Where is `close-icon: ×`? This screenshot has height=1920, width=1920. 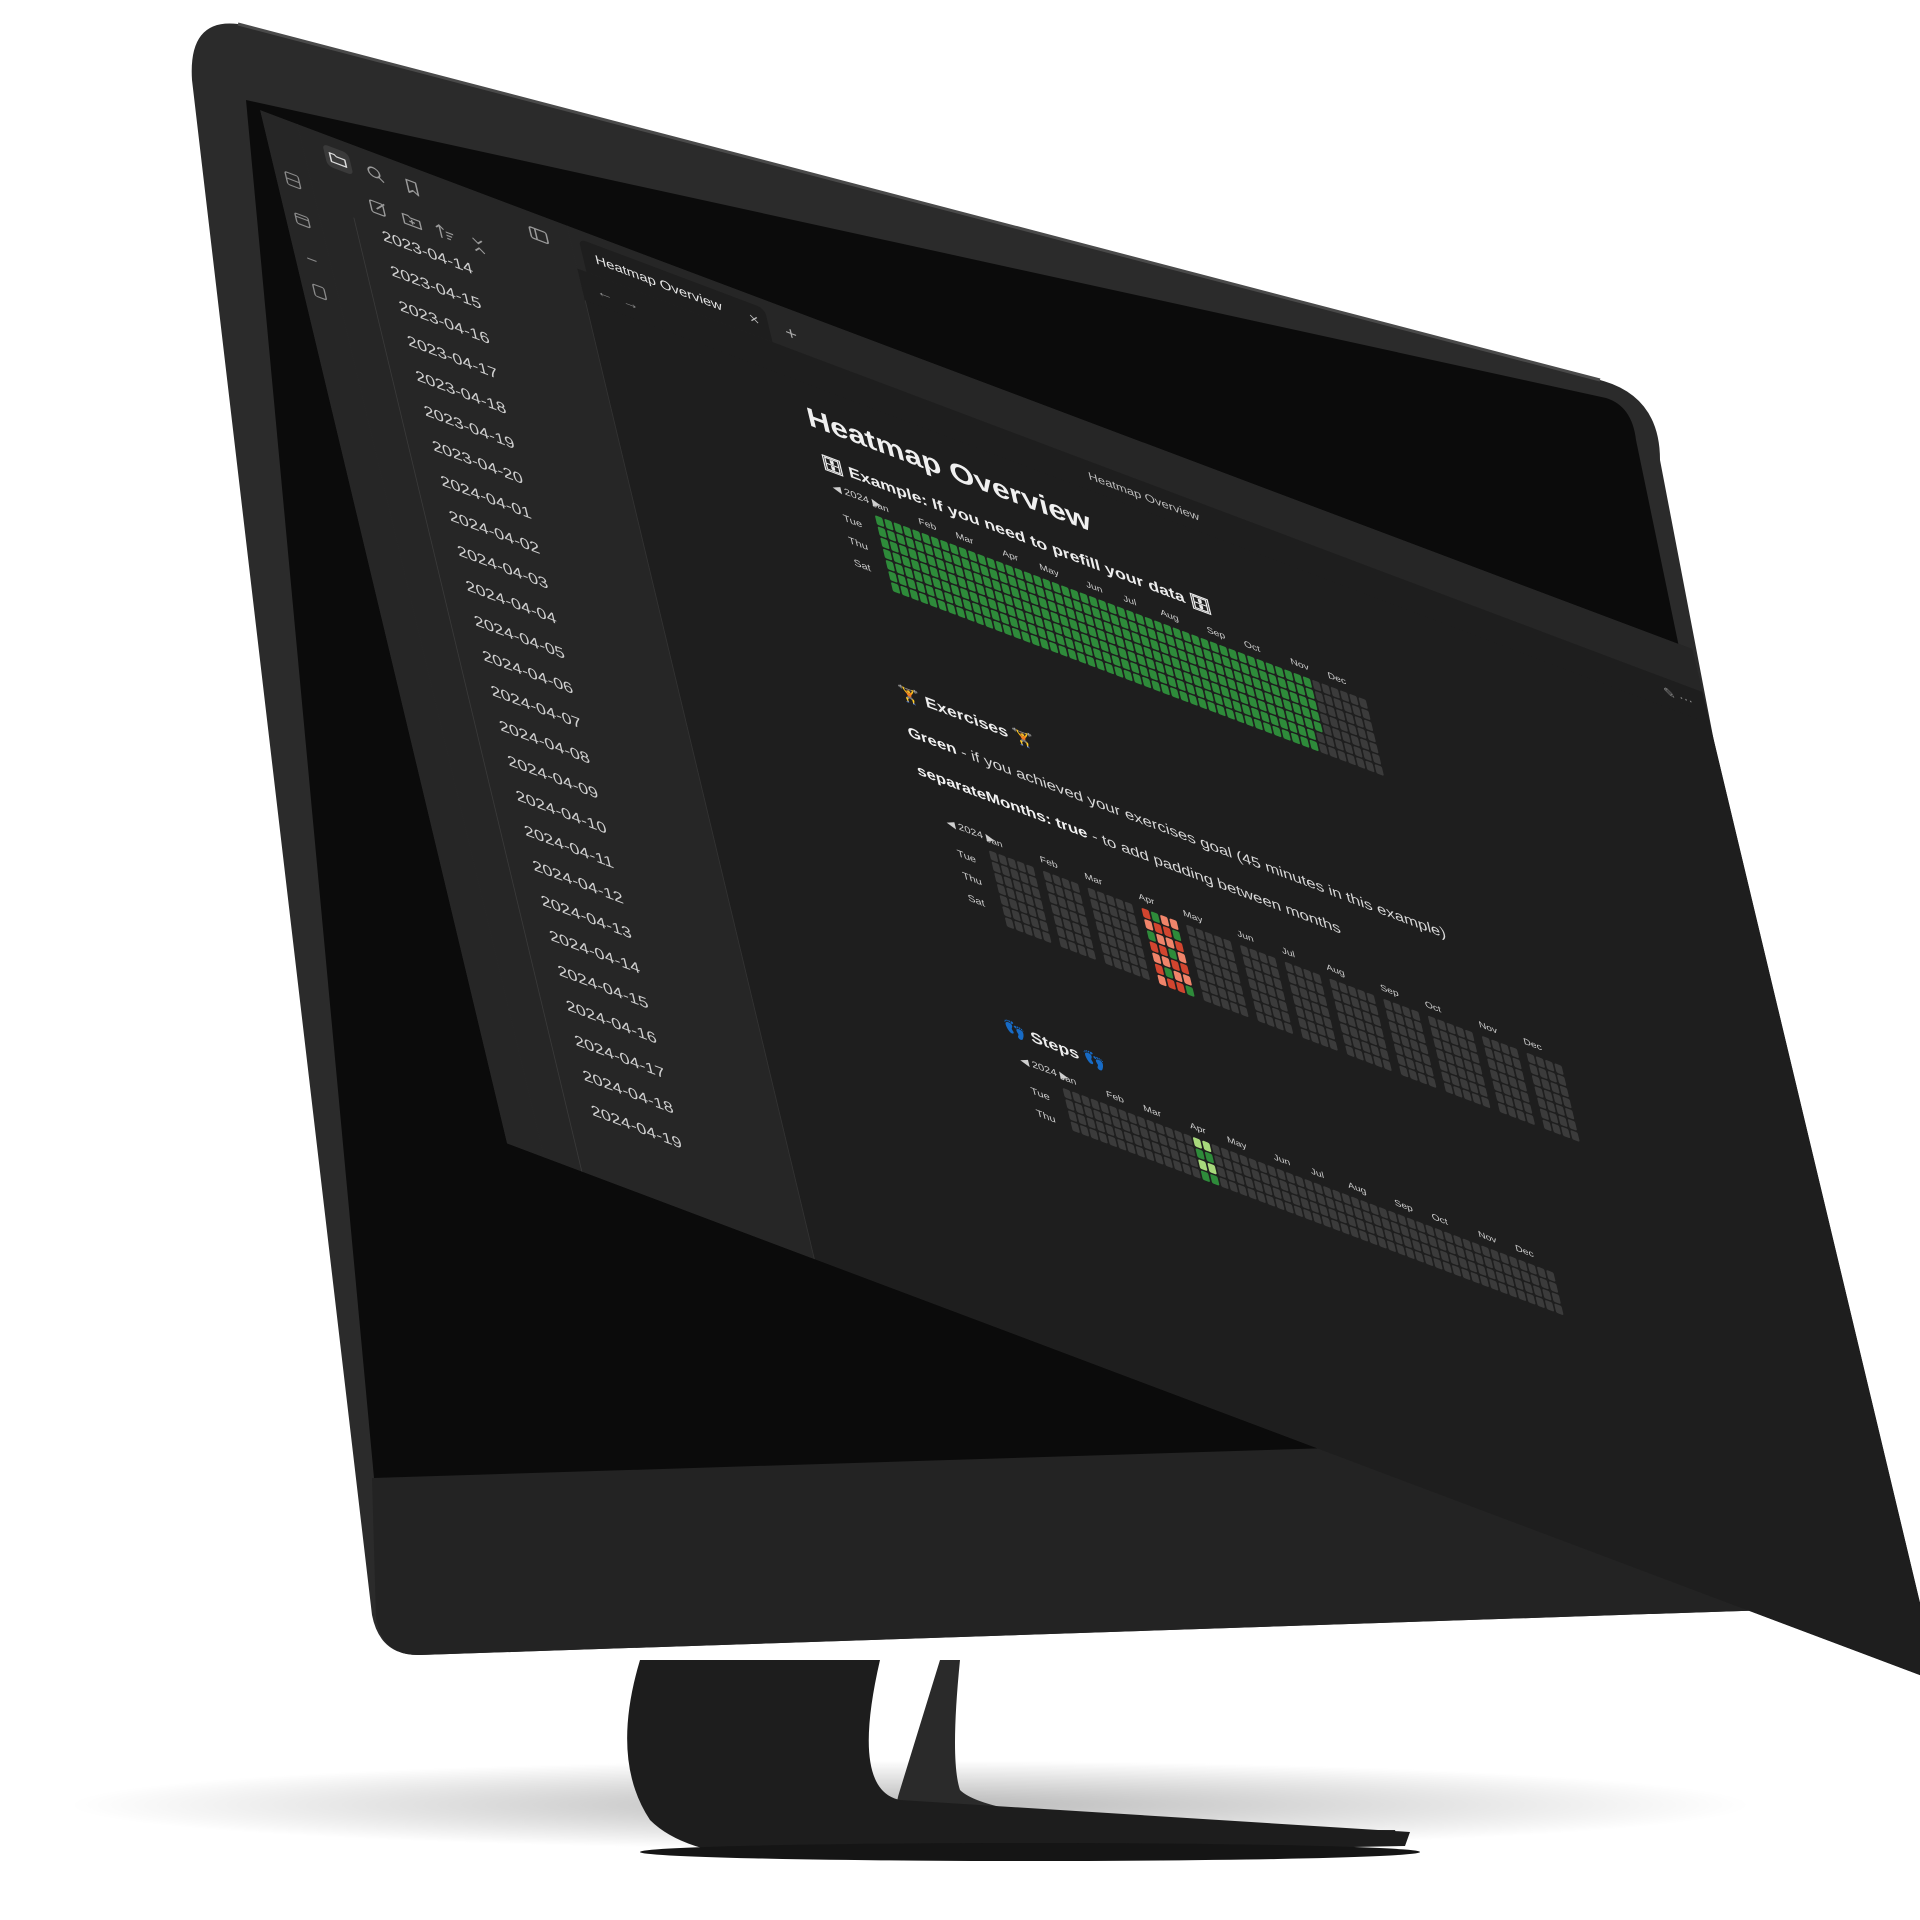
close-icon: × is located at coordinates (754, 319).